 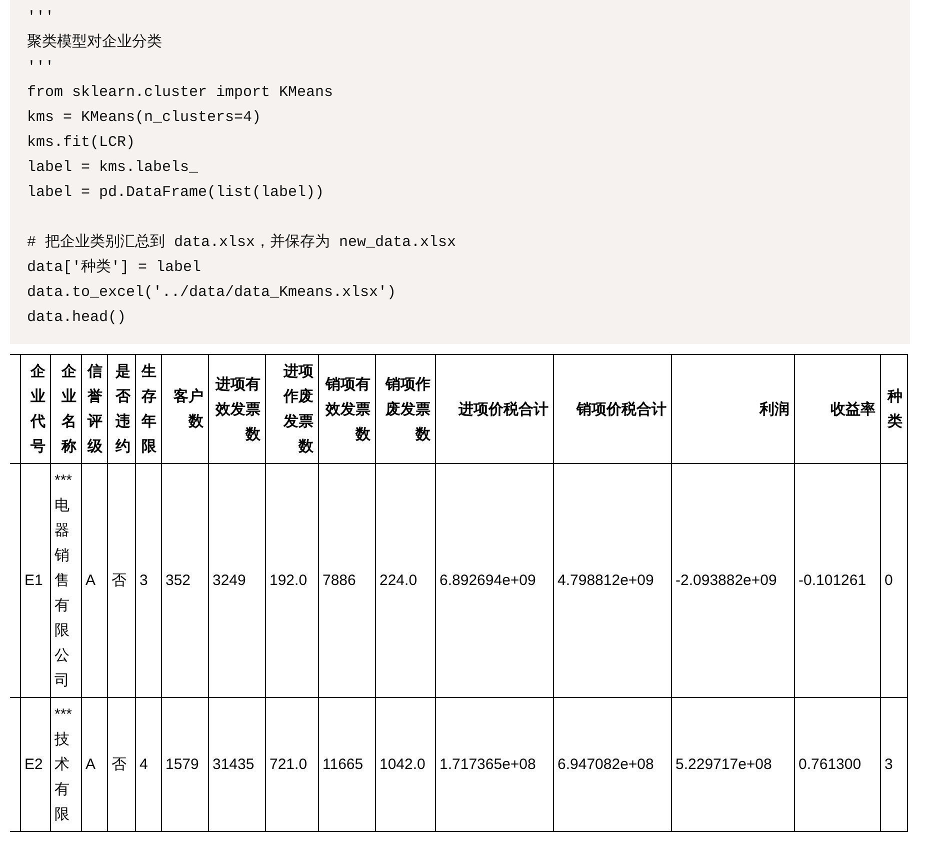 I want to click on table-cell: E2, so click(x=35, y=765).